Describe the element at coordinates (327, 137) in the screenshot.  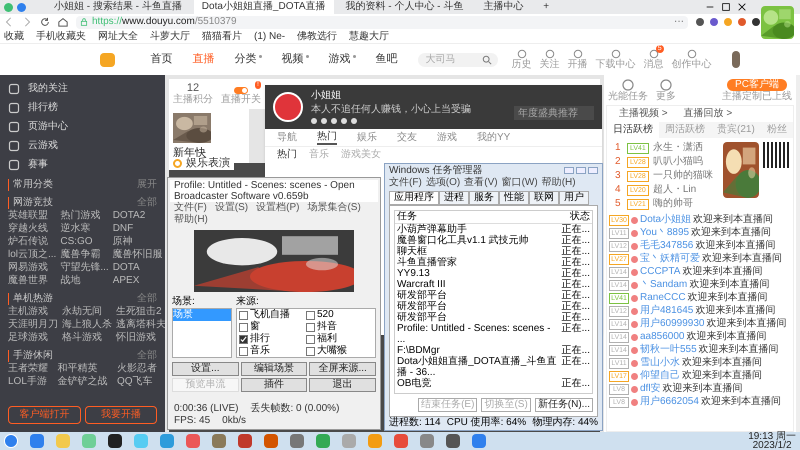
I see `yy-tab: 热门` at that location.